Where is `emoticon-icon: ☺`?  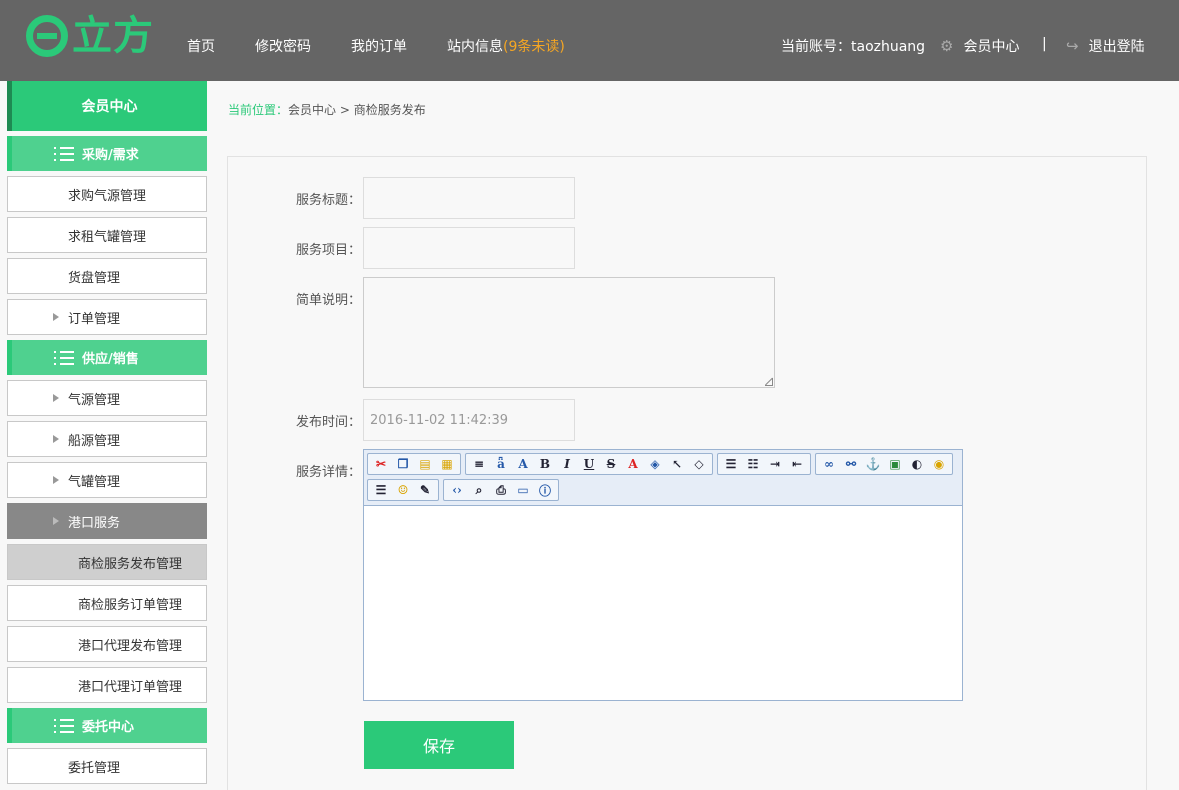
emoticon-icon: ☺ is located at coordinates (403, 490).